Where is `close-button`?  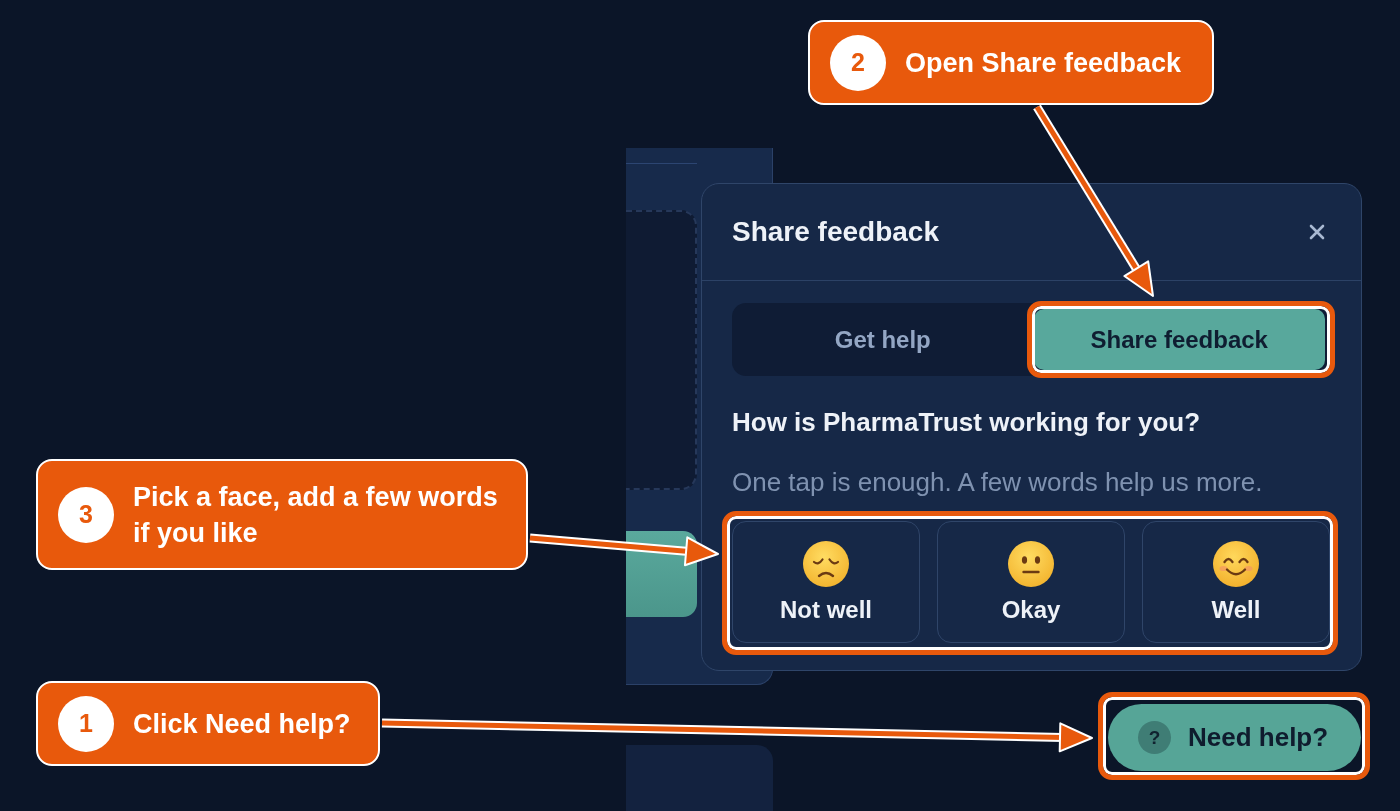 close-button is located at coordinates (1317, 232).